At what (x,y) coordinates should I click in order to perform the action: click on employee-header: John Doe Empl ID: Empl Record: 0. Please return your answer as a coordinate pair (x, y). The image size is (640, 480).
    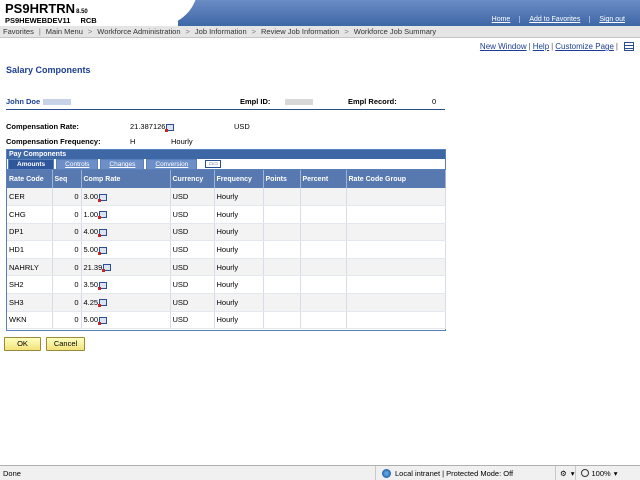
    Looking at the image, I should click on (225, 101).